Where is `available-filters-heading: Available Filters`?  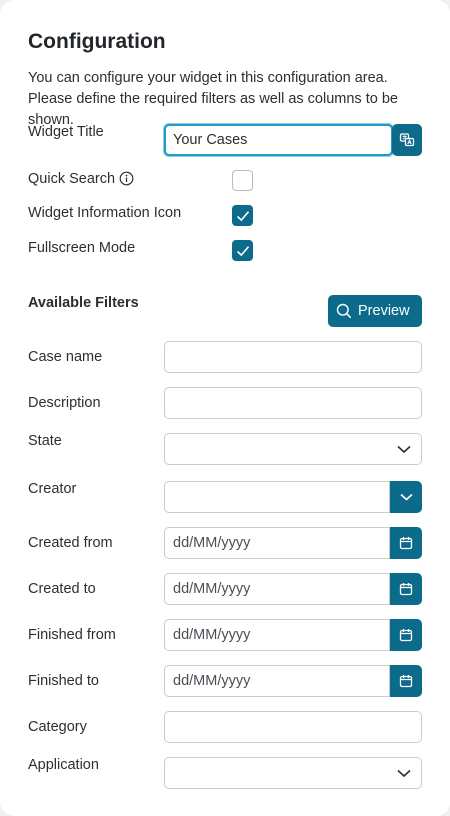 available-filters-heading: Available Filters is located at coordinates (83, 303).